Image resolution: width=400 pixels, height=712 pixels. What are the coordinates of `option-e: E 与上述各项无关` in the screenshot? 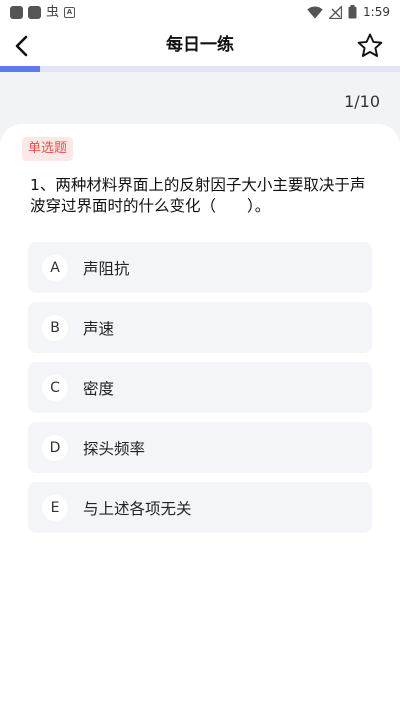 It's located at (200, 507).